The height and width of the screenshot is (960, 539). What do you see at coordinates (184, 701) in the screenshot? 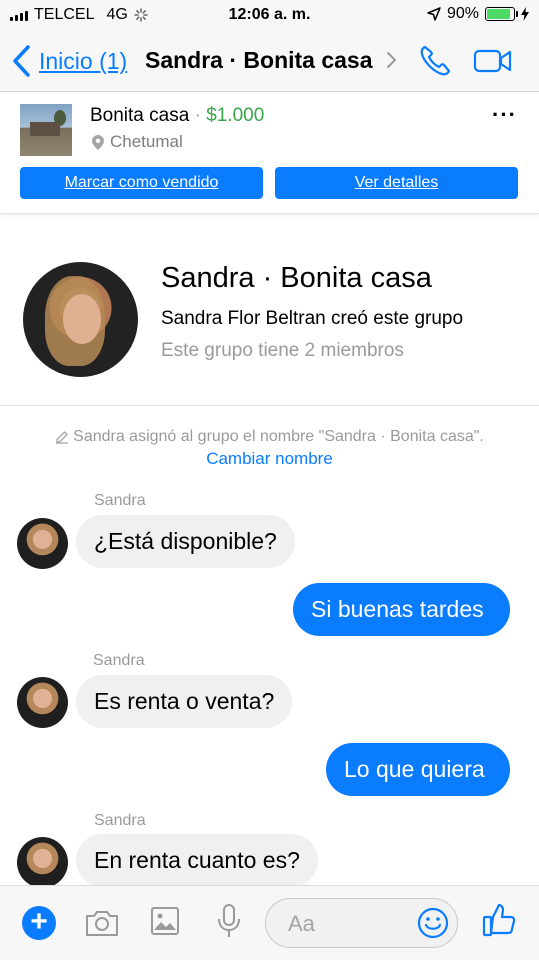
I see `message-bubble-incoming: Es renta o venta?` at bounding box center [184, 701].